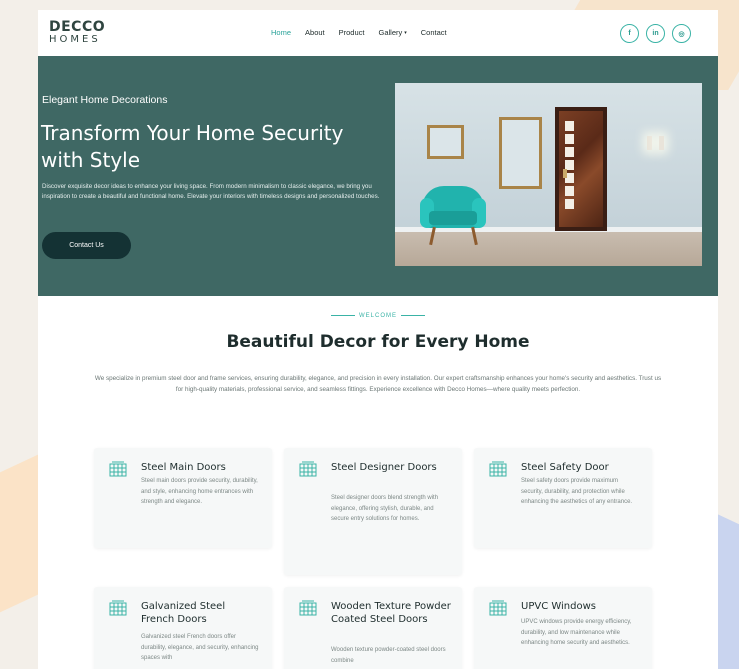  Describe the element at coordinates (86, 245) in the screenshot. I see `contact-us-button: Contact Us` at that location.